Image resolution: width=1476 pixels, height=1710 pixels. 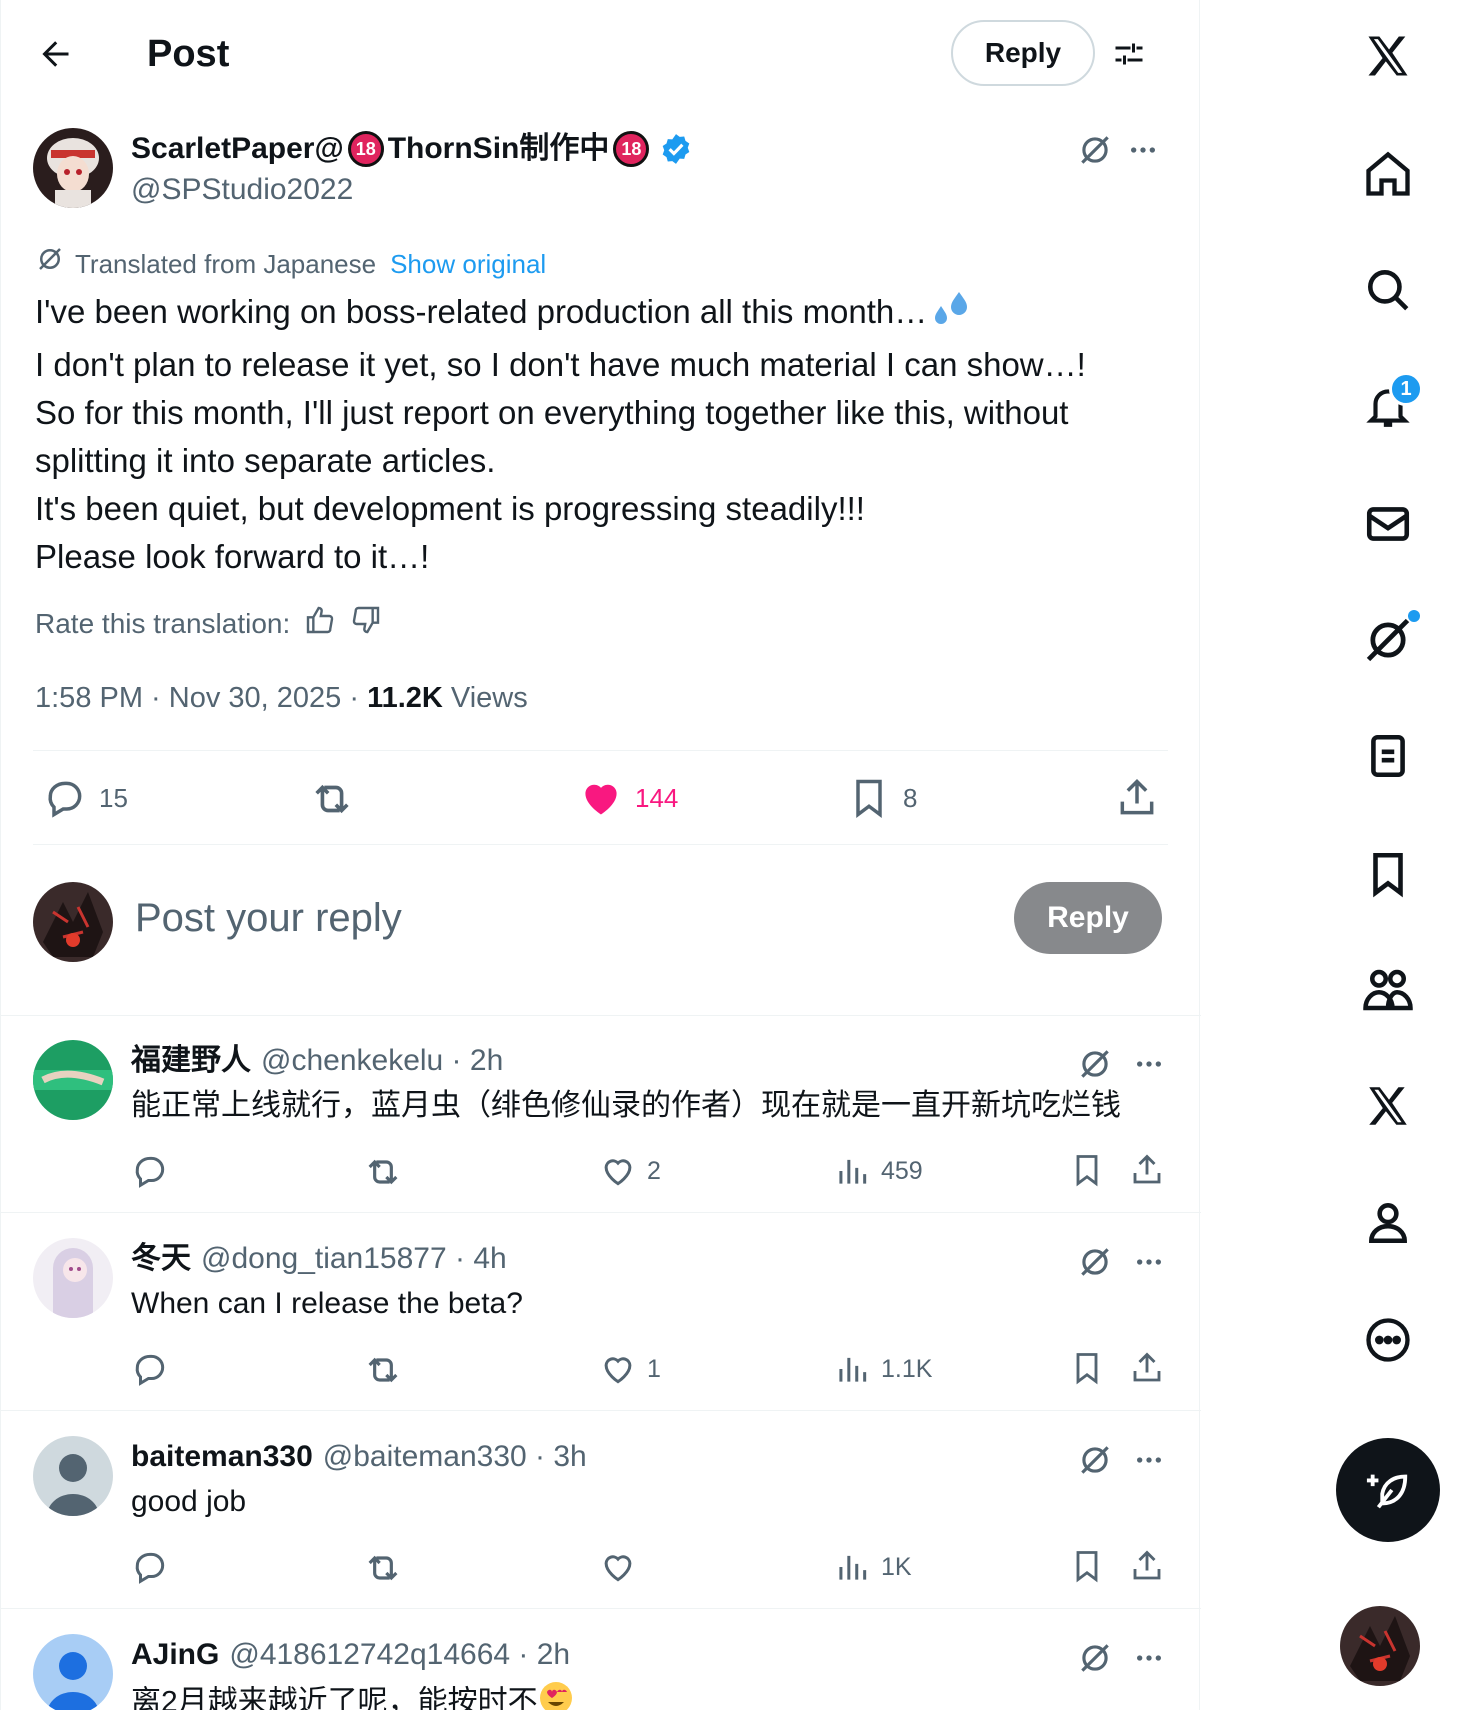 What do you see at coordinates (237, 148) in the screenshot?
I see `author-name-part1: ScarletPaper@` at bounding box center [237, 148].